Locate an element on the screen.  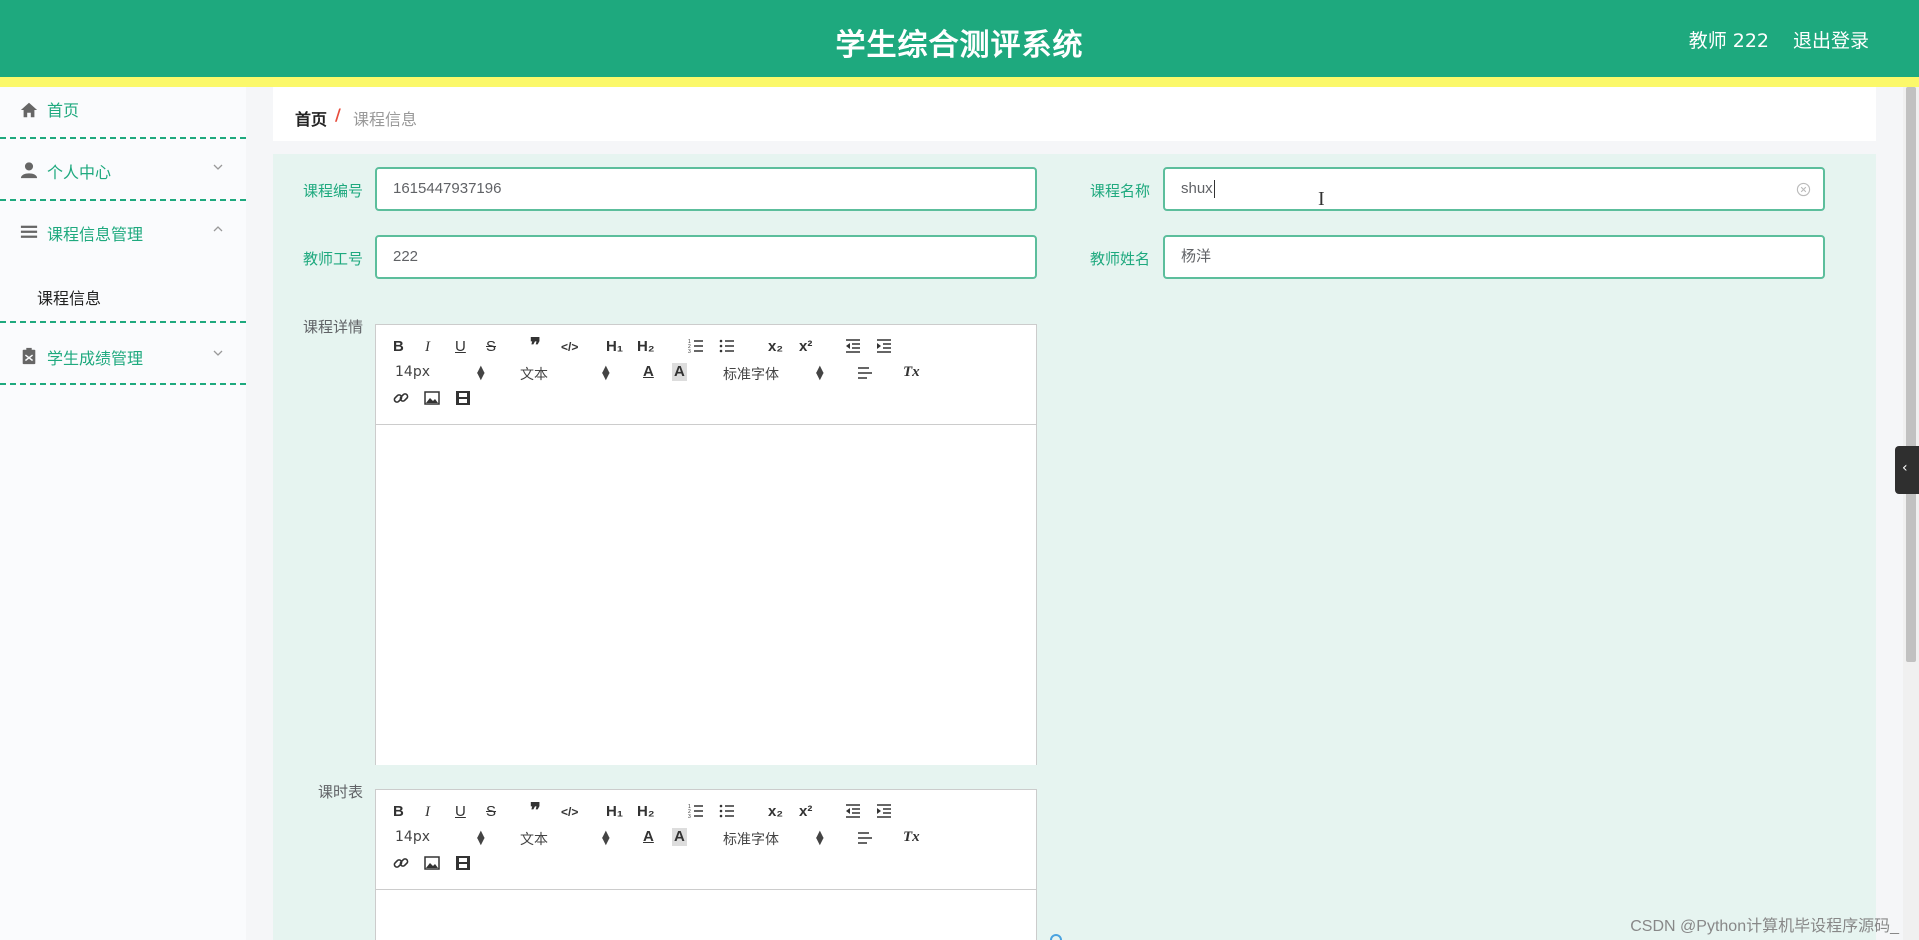
teacher-name-label: 教师姓名 is located at coordinates (1119, 259).